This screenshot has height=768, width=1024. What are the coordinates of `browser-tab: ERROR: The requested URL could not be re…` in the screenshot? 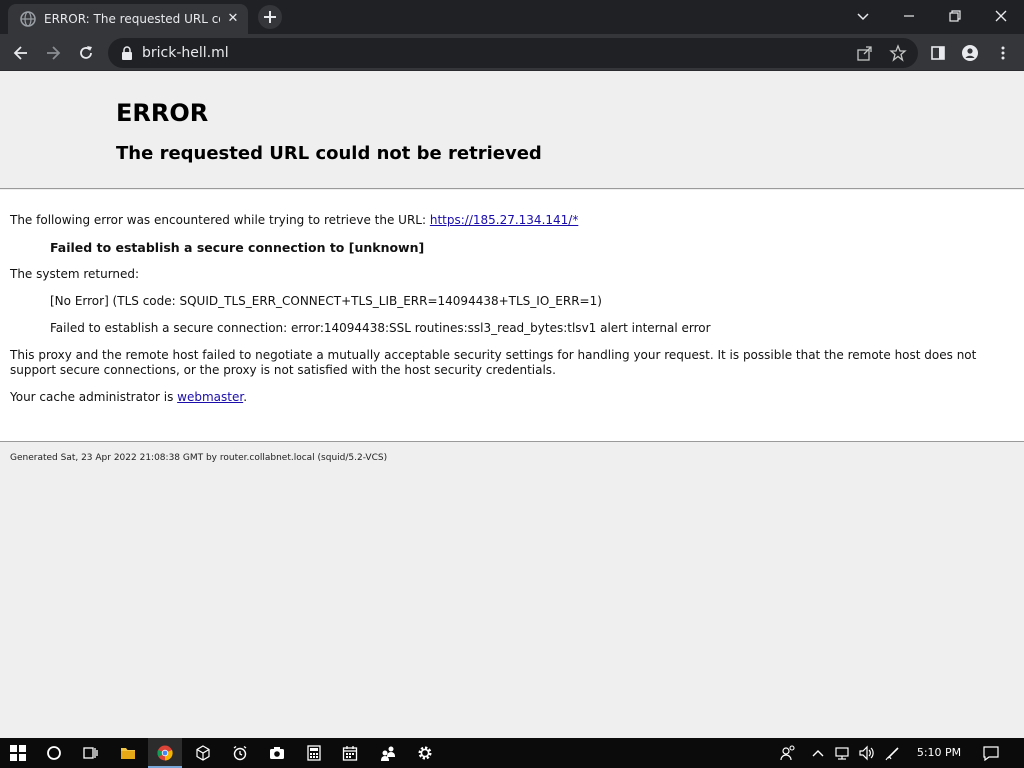 It's located at (128, 19).